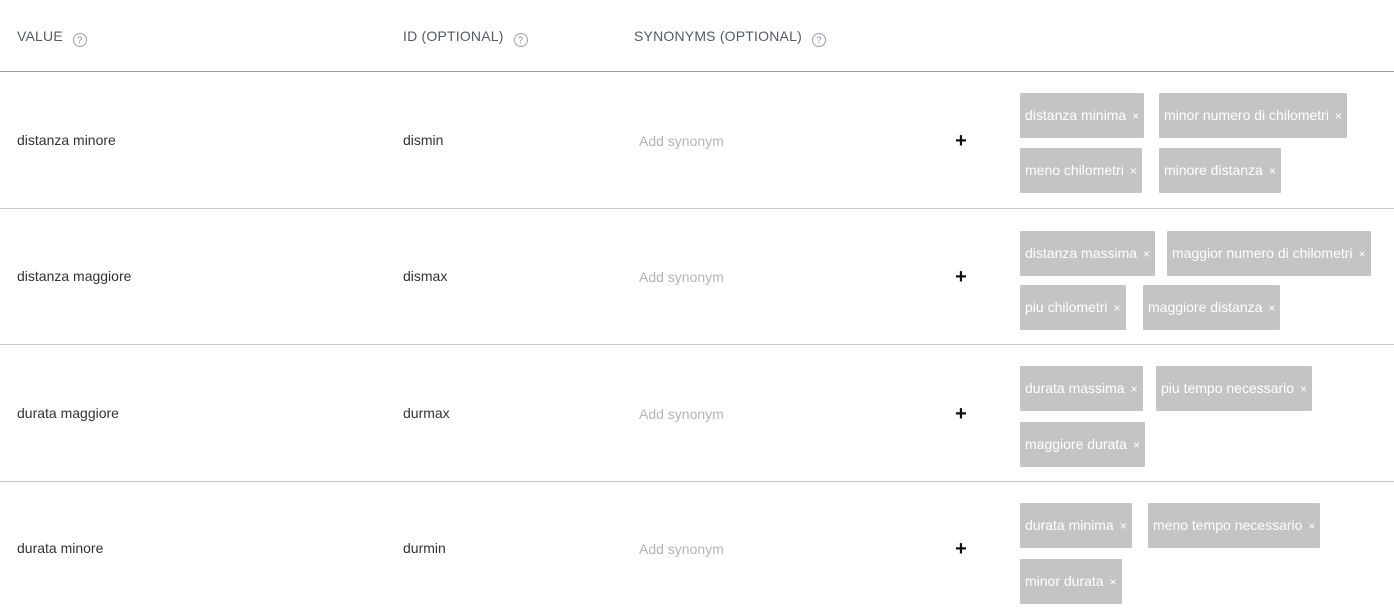 This screenshot has width=1394, height=615. I want to click on synonym-chip: minore distanza ×, so click(1220, 170).